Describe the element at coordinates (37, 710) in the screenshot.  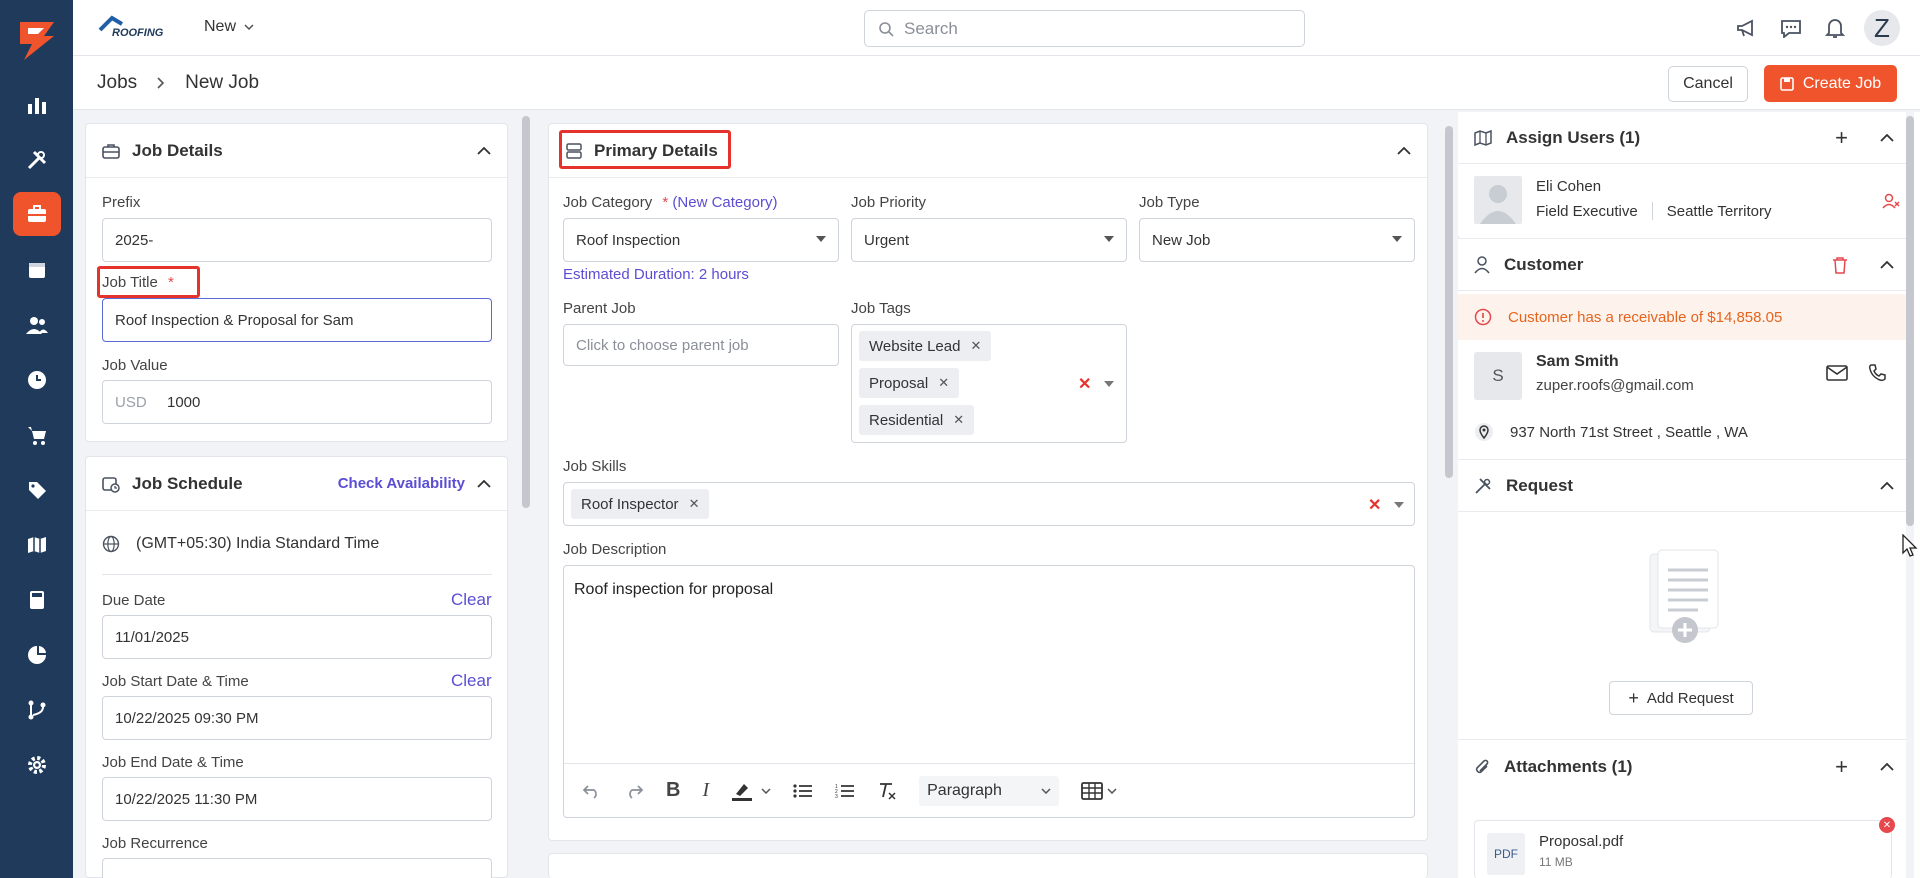
I see `nav-workflow-icon` at that location.